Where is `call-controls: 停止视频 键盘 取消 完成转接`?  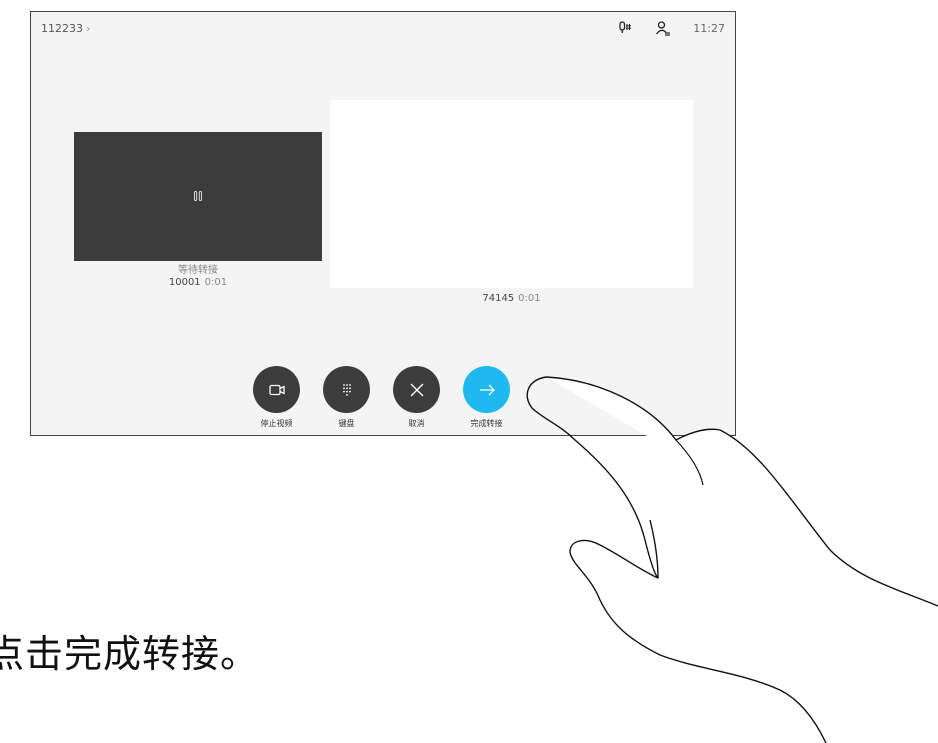 call-controls: 停止视频 键盘 取消 完成转接 is located at coordinates (381, 397).